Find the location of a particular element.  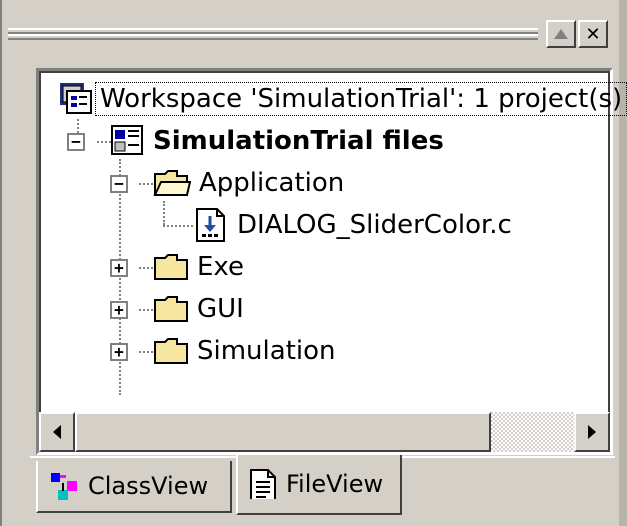

c-source-file-icon is located at coordinates (210, 225).